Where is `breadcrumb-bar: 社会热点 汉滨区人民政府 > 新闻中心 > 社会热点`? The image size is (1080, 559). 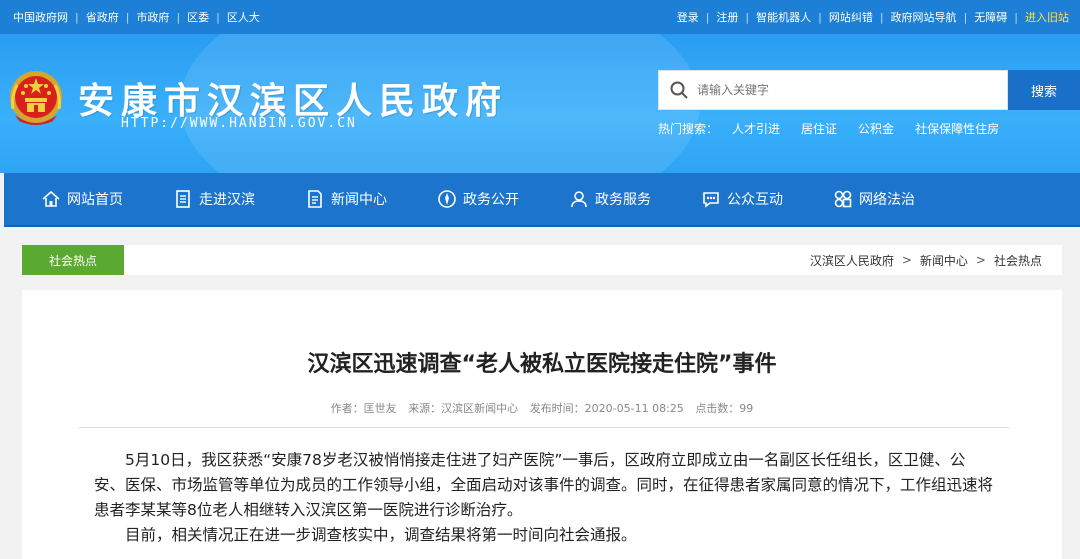
breadcrumb-bar: 社会热点 汉滨区人民政府 > 新闻中心 > 社会热点 is located at coordinates (542, 260).